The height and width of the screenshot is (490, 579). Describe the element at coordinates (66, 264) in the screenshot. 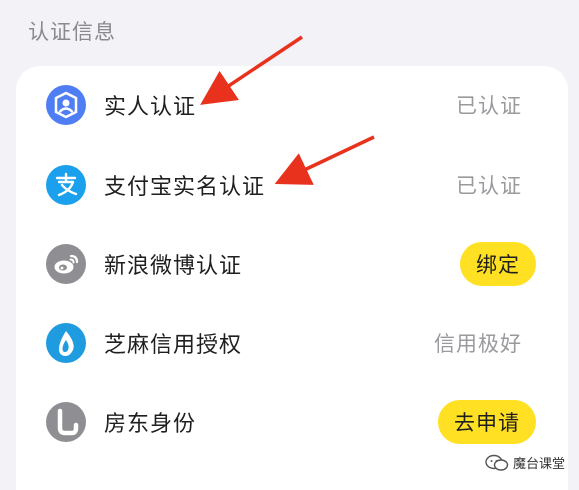

I see `weibo-icon` at that location.